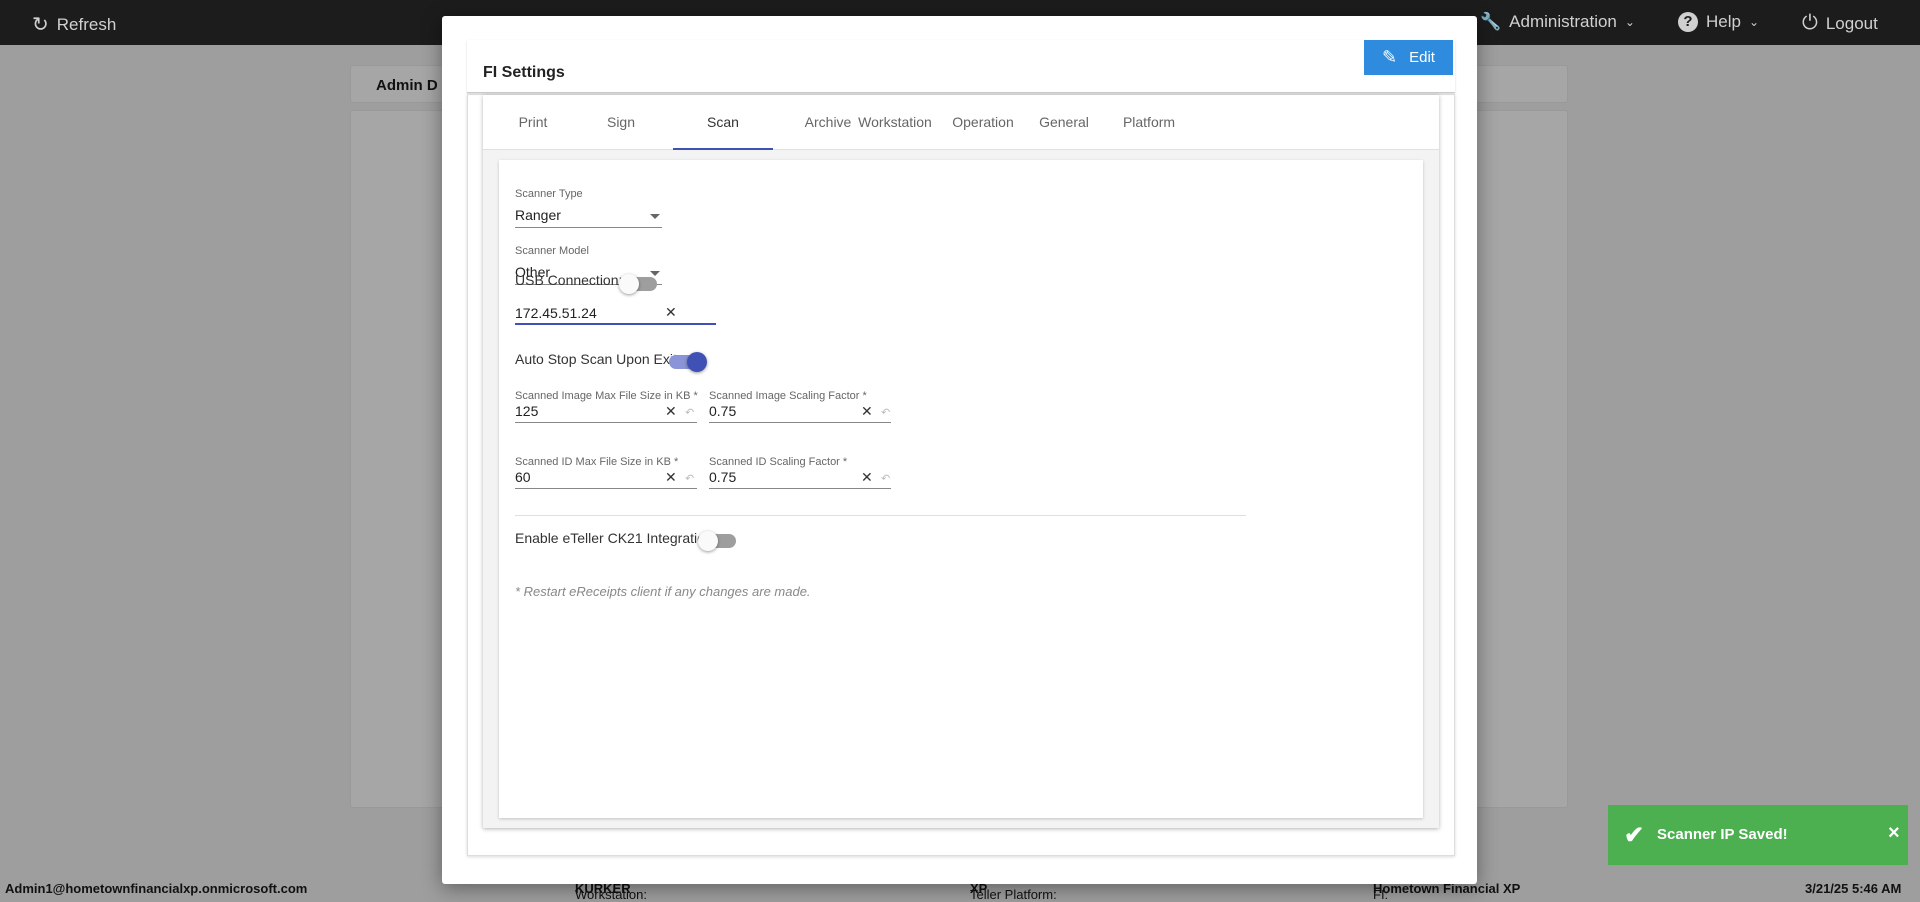  I want to click on scanner-type-label: Scanner Type, so click(549, 194).